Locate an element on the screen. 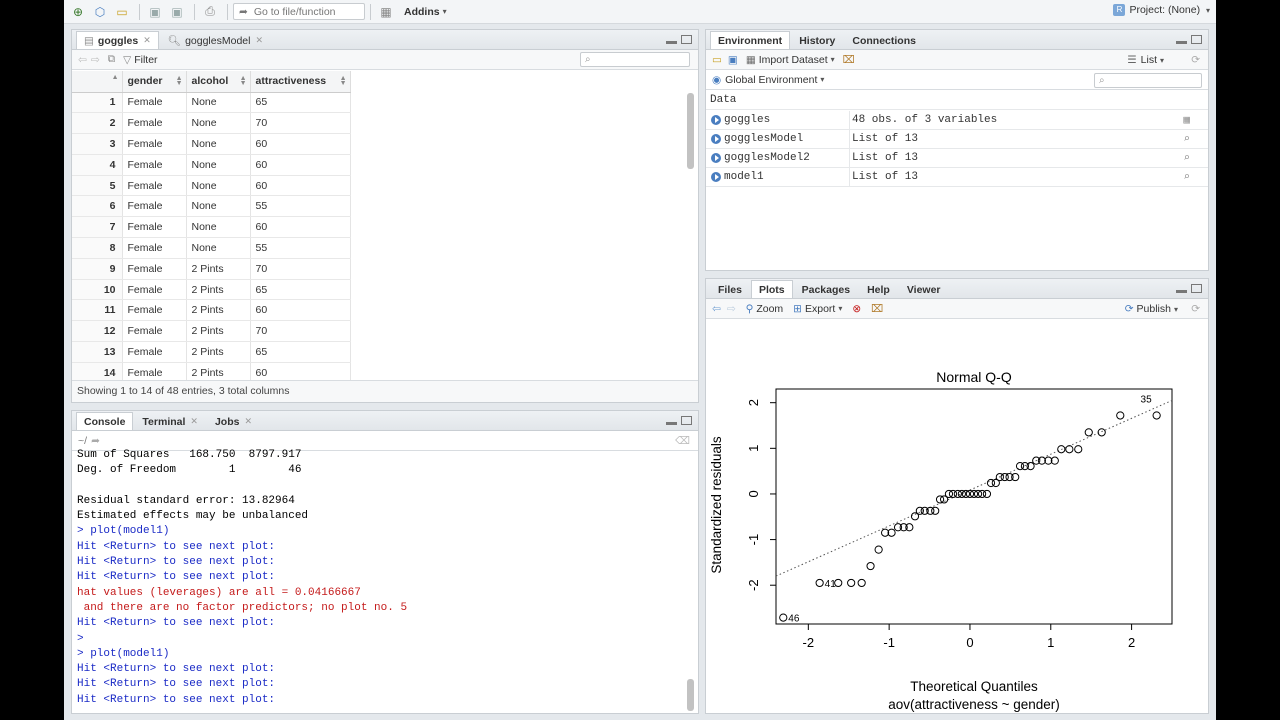  popout-icon: ⧉ is located at coordinates (112, 59).